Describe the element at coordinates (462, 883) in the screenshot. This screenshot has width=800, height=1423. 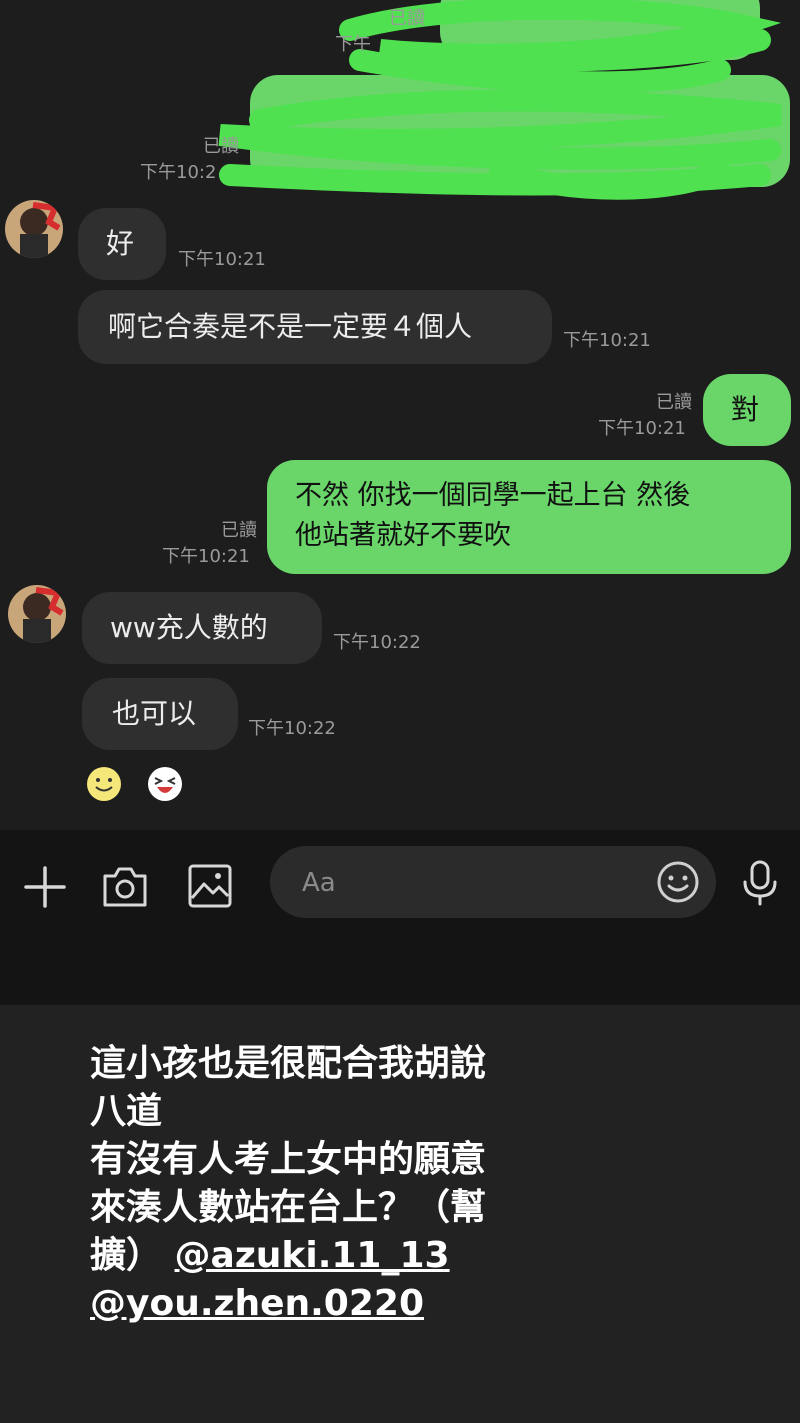
I see `message-input` at that location.